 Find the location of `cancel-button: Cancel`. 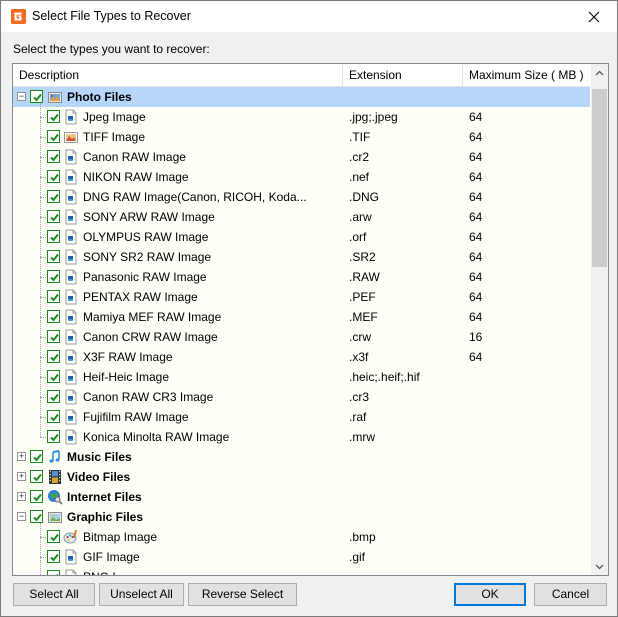

cancel-button: Cancel is located at coordinates (570, 594).